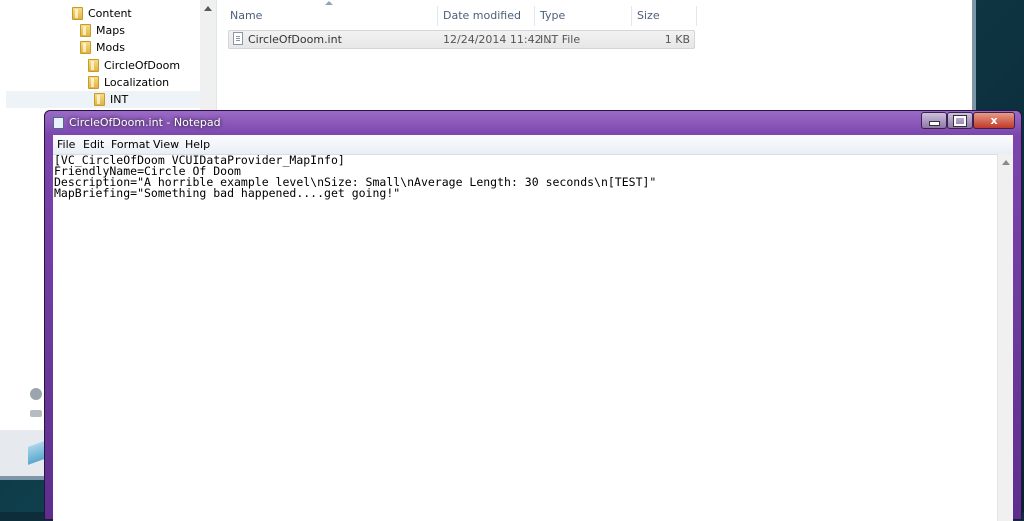 The width and height of the screenshot is (1024, 521). What do you see at coordinates (58, 123) in the screenshot?
I see `notepad-icon` at bounding box center [58, 123].